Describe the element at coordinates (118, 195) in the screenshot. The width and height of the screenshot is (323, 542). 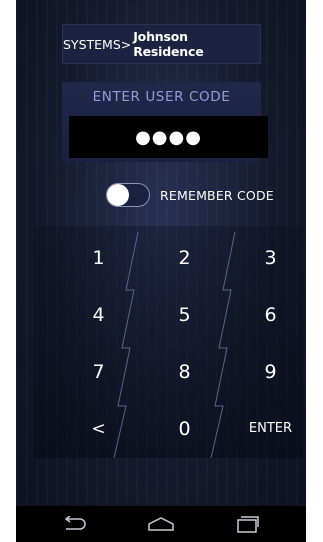
I see `toggle-knob` at that location.